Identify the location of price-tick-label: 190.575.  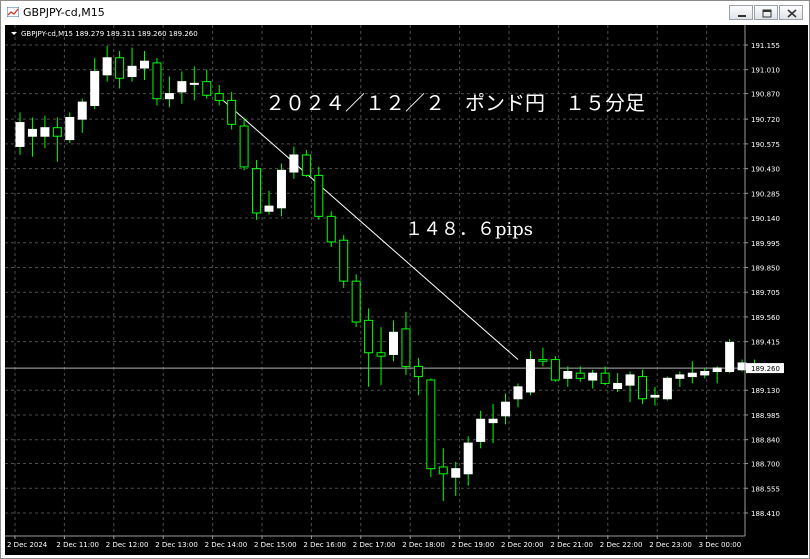
(765, 145).